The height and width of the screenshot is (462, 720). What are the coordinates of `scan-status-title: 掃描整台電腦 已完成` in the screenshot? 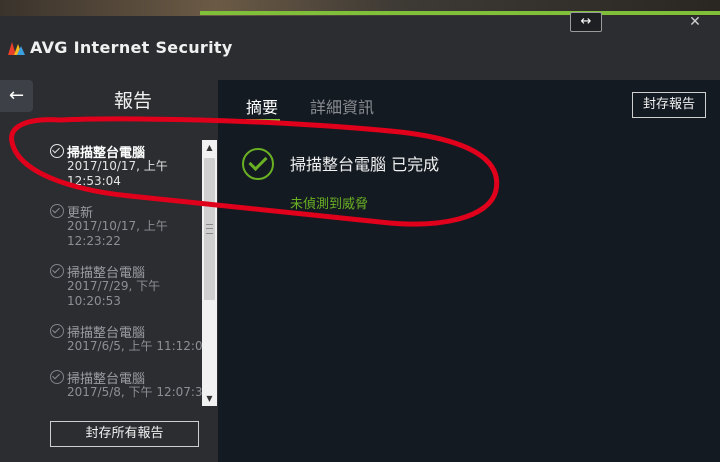 It's located at (365, 164).